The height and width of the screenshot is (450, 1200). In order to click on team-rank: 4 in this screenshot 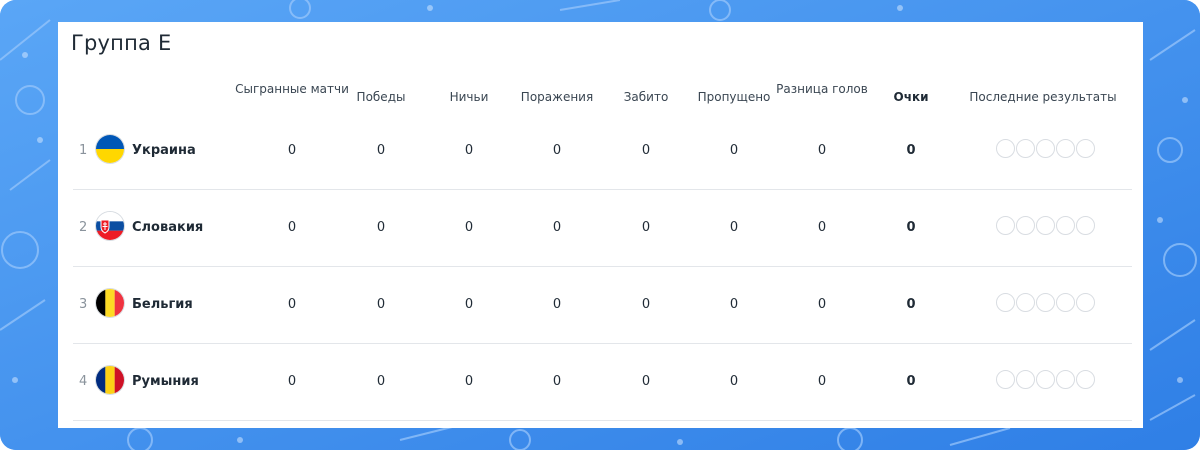, I will do `click(83, 381)`.